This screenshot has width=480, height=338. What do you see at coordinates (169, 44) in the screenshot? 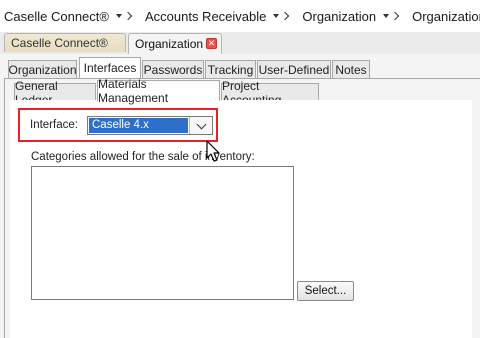
I see `doc-tab-label: Organization` at bounding box center [169, 44].